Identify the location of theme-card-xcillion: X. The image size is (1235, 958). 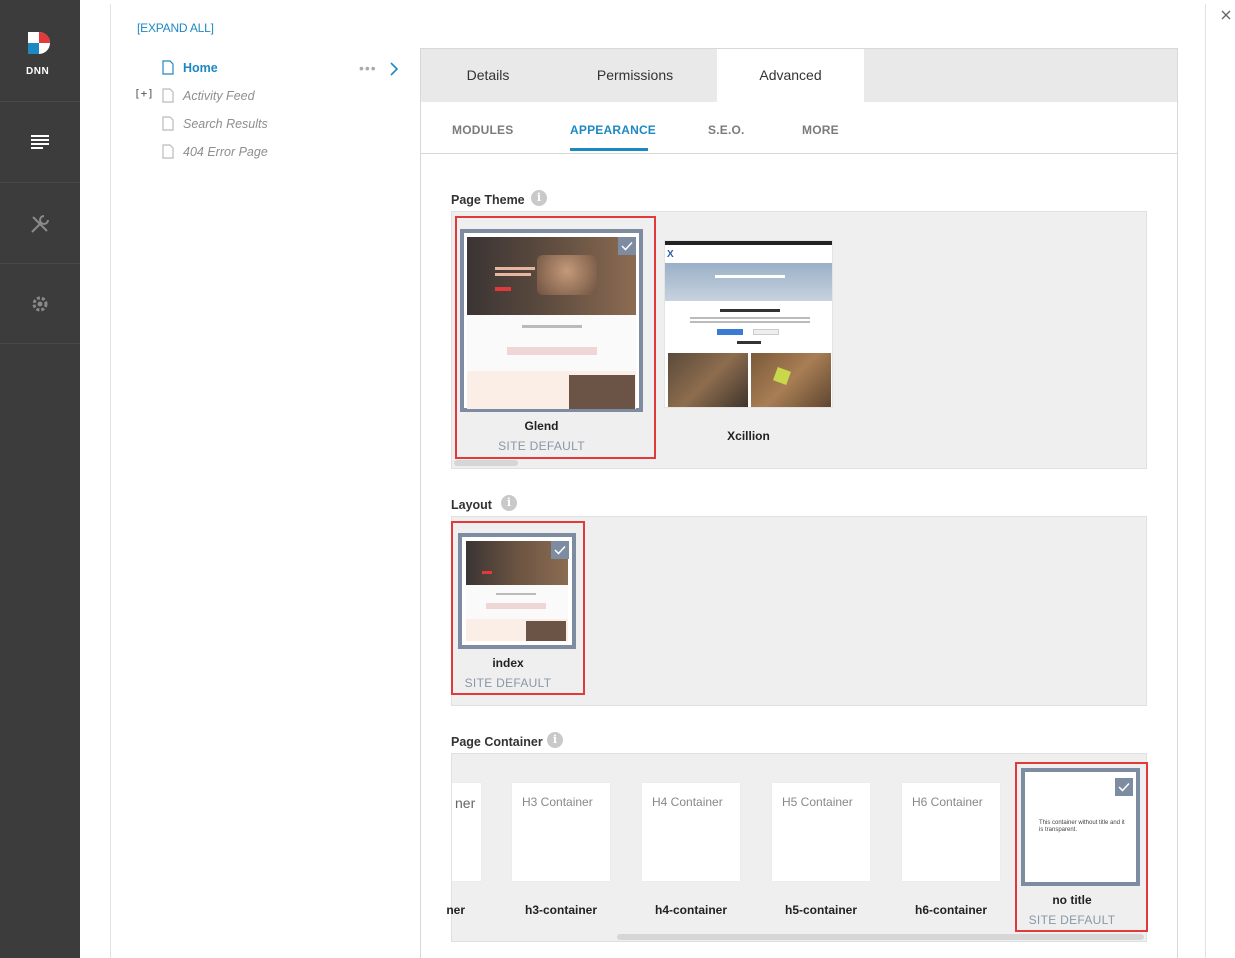
(748, 324).